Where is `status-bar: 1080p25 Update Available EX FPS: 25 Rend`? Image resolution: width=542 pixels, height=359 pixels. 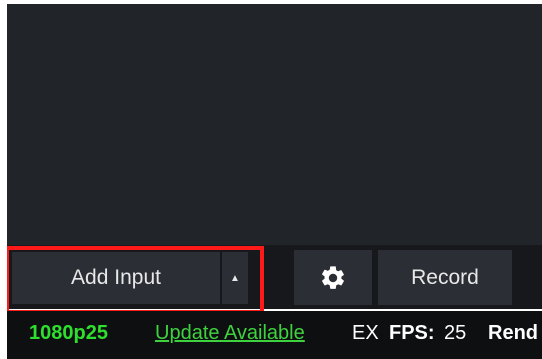 status-bar: 1080p25 Update Available EX FPS: 25 Rend is located at coordinates (274, 335).